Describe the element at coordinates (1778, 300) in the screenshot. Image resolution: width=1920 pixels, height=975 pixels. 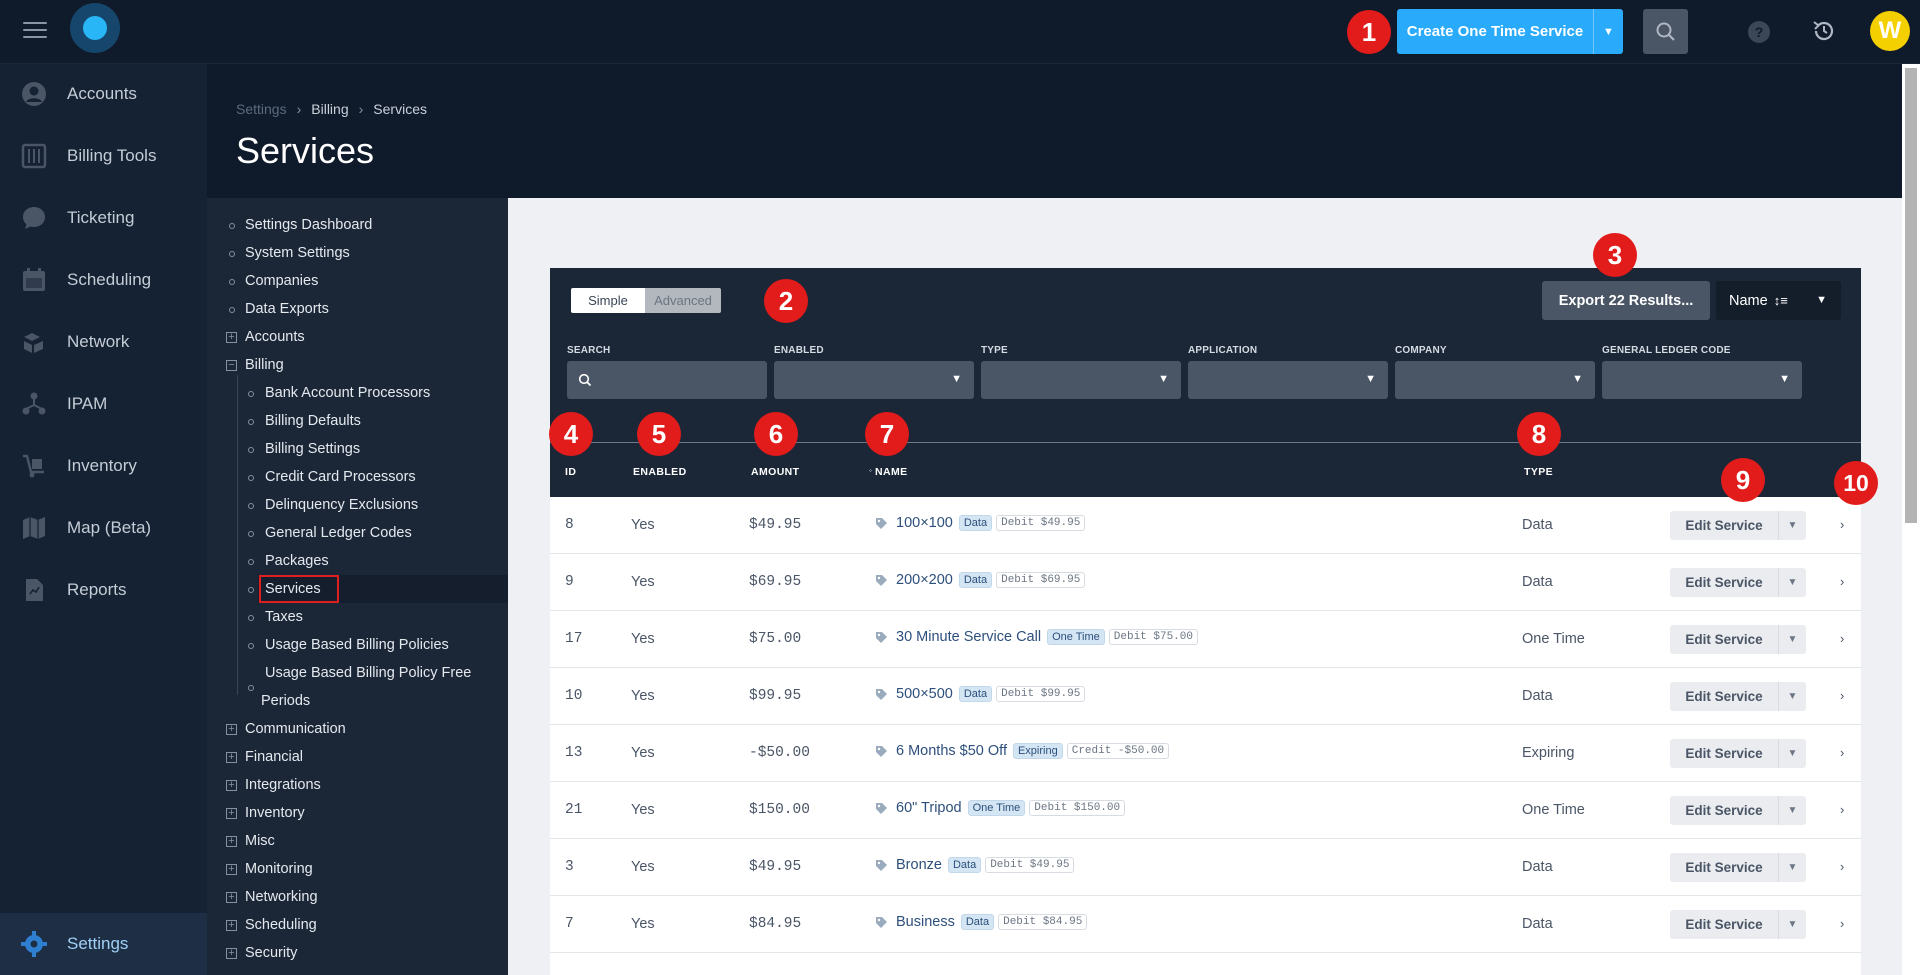
I see `sort-select: Name ↕≡ ▼` at that location.